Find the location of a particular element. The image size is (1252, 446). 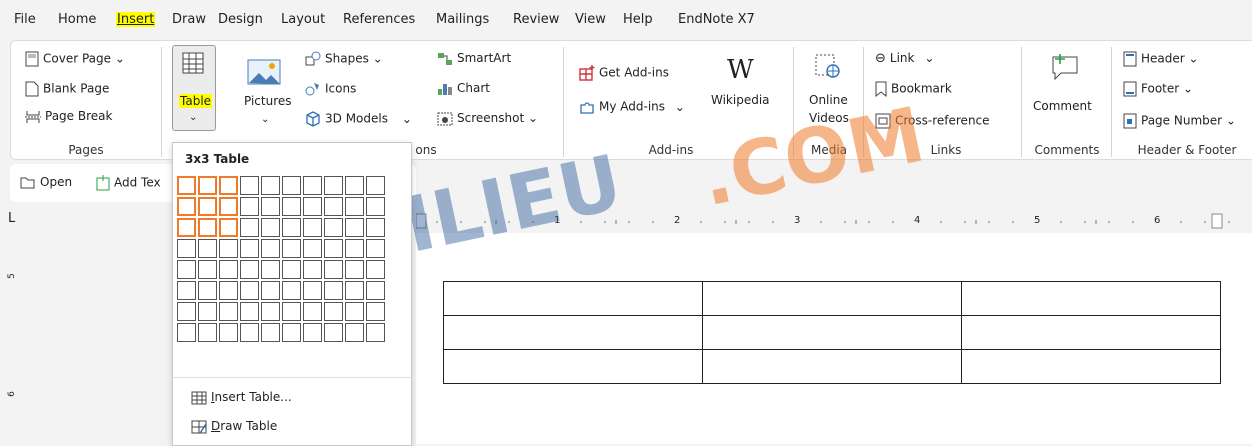

link-button: ⊖ Link ⌄ is located at coordinates (904, 58).